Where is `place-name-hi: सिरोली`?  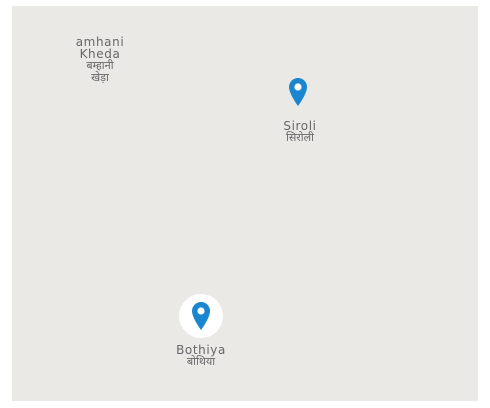
place-name-hi: सिरोली is located at coordinates (300, 137).